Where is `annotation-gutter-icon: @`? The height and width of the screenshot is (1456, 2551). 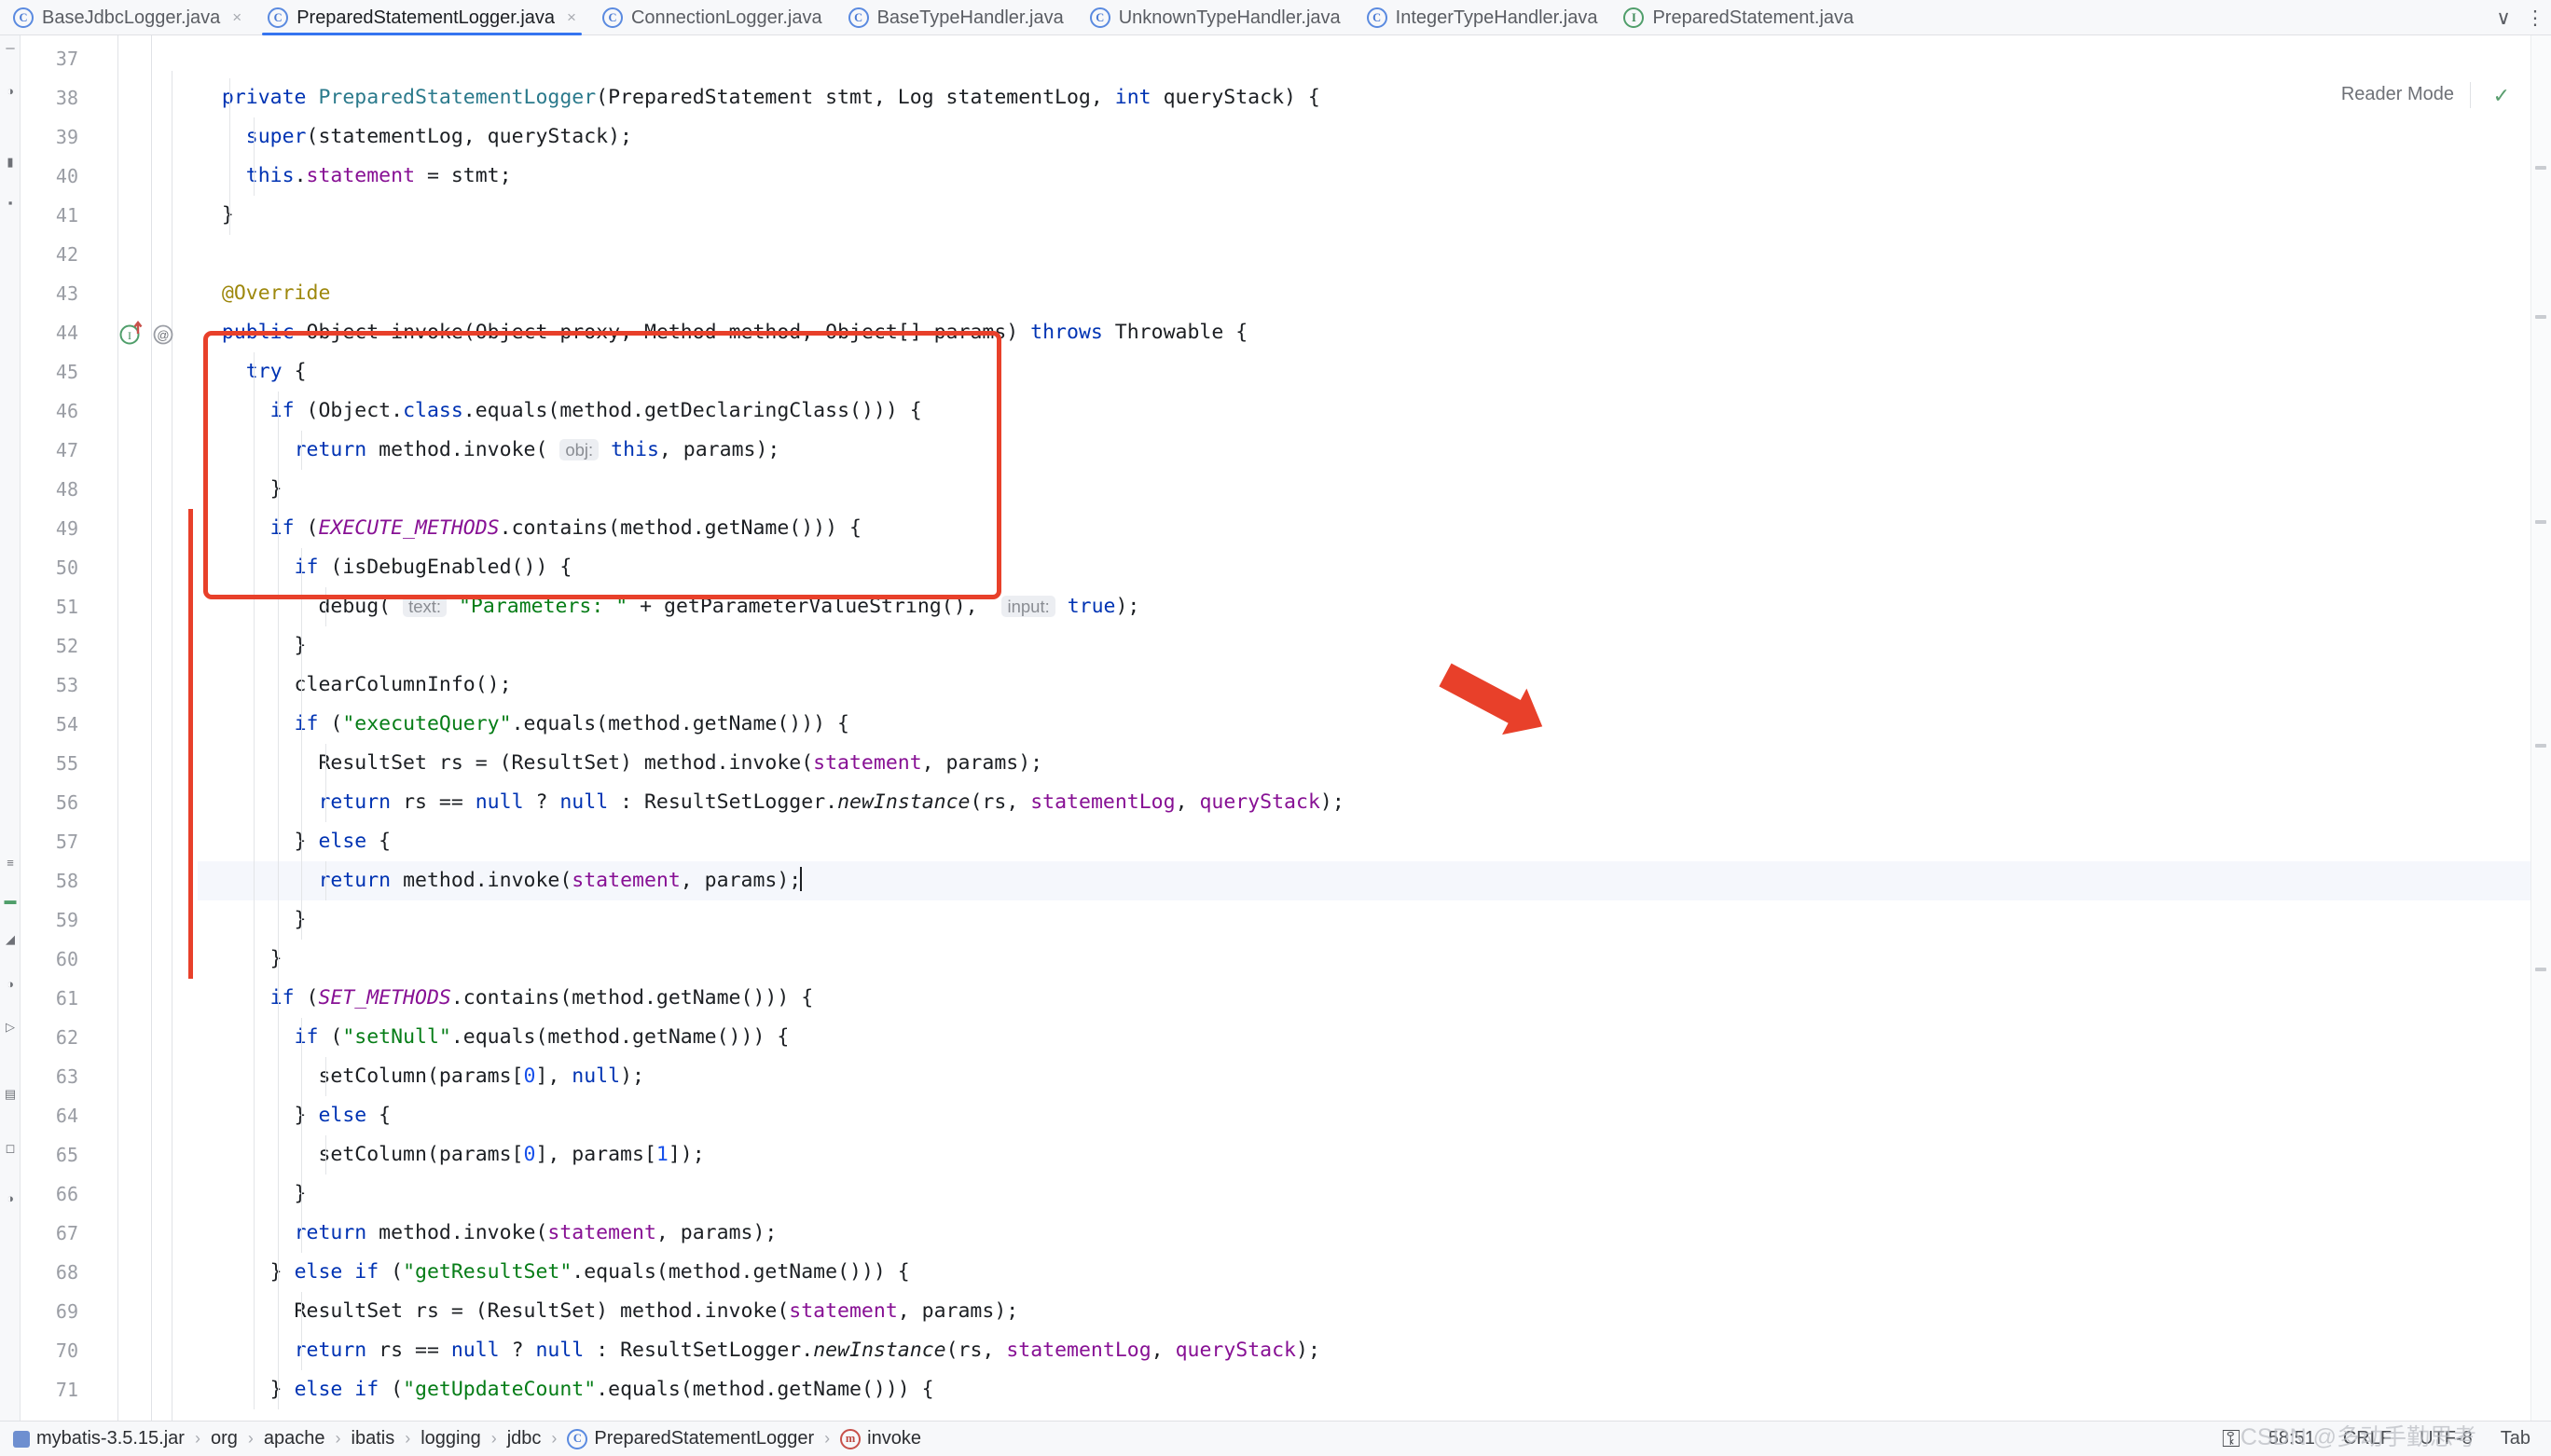 annotation-gutter-icon: @ is located at coordinates (163, 334).